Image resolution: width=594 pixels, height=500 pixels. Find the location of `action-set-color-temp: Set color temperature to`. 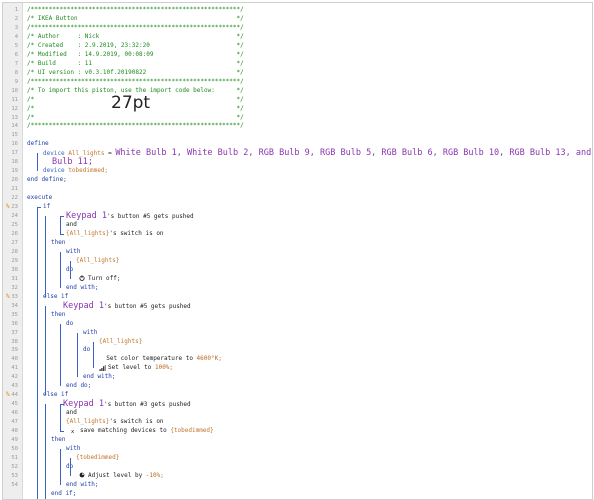

action-set-color-temp: Set color temperature to is located at coordinates (151, 359).